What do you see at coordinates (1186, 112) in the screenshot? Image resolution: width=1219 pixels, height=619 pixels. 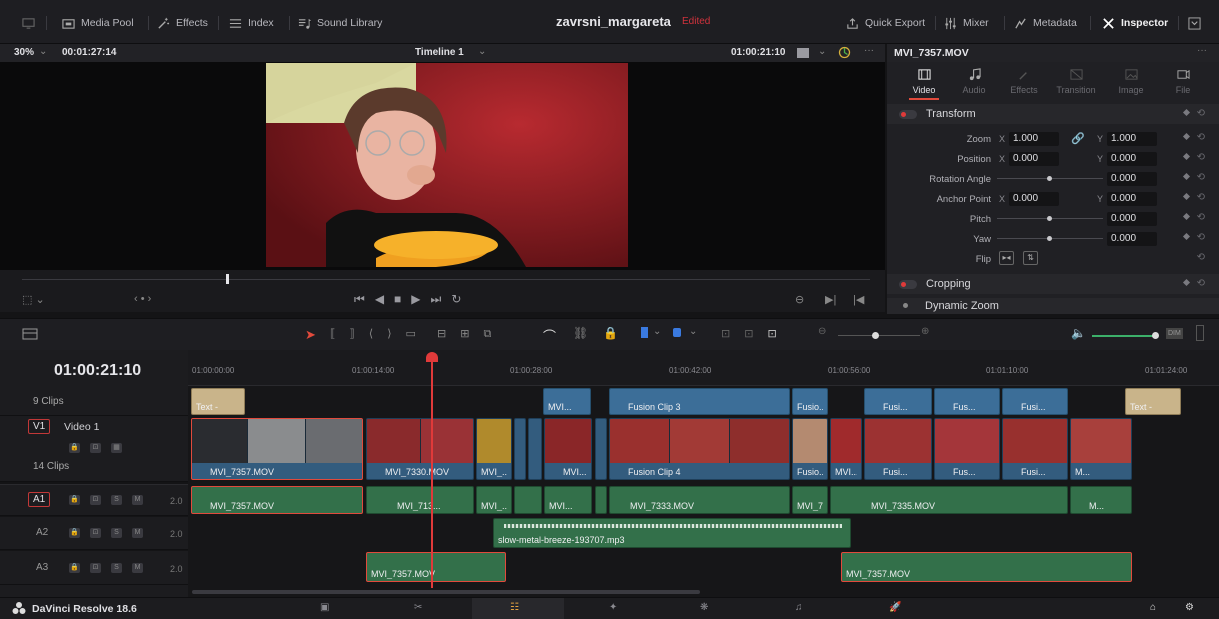 I see `transform-keyframe-icon` at bounding box center [1186, 112].